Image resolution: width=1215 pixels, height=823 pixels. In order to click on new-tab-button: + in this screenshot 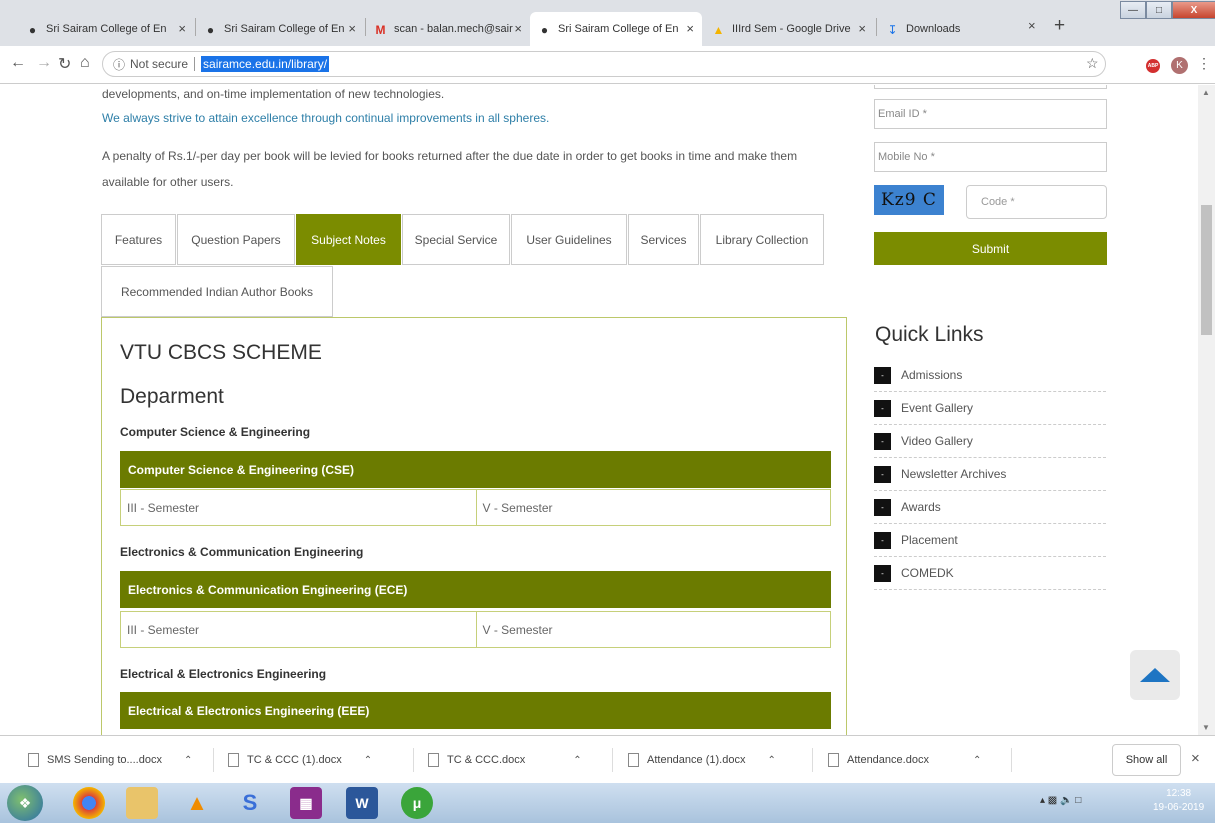, I will do `click(1059, 26)`.